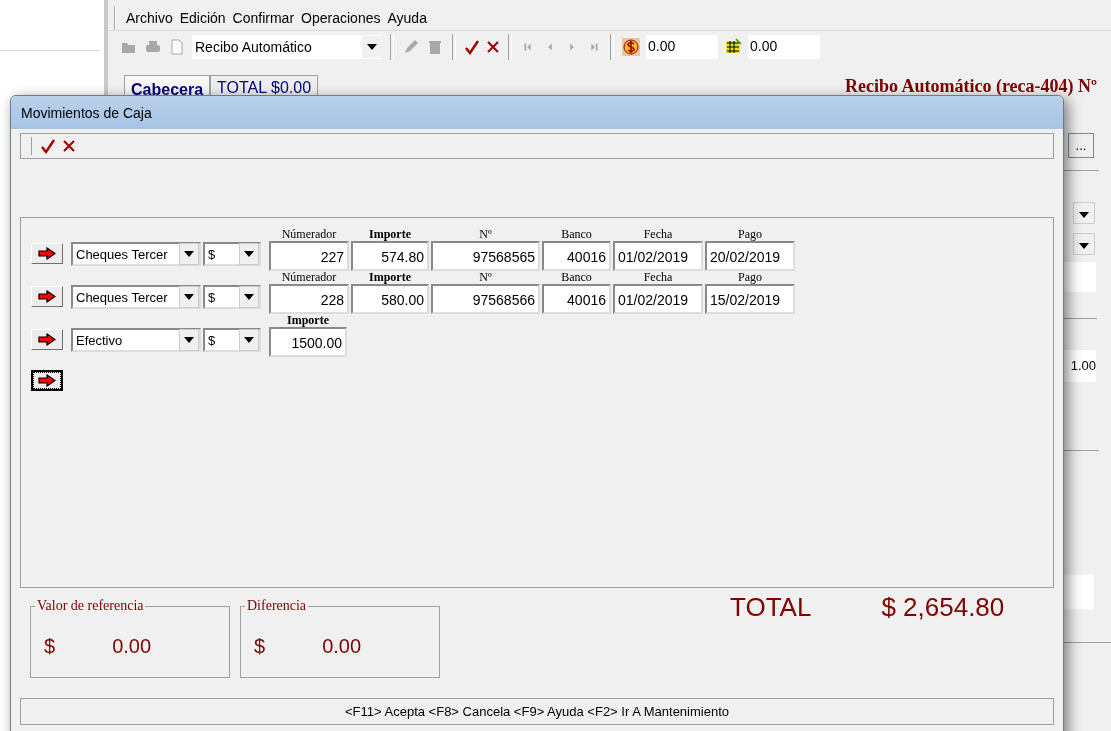  What do you see at coordinates (1079, 366) in the screenshot?
I see `value-field: 1.00` at bounding box center [1079, 366].